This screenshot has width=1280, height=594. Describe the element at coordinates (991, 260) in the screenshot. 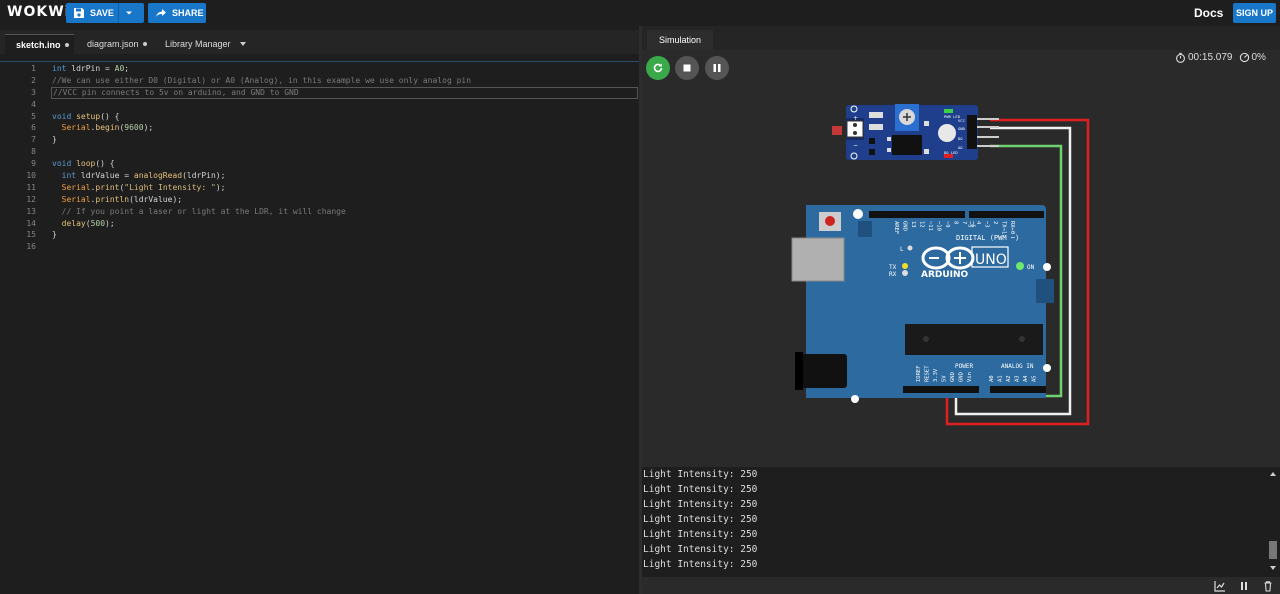

I see `board-model: UNO` at that location.